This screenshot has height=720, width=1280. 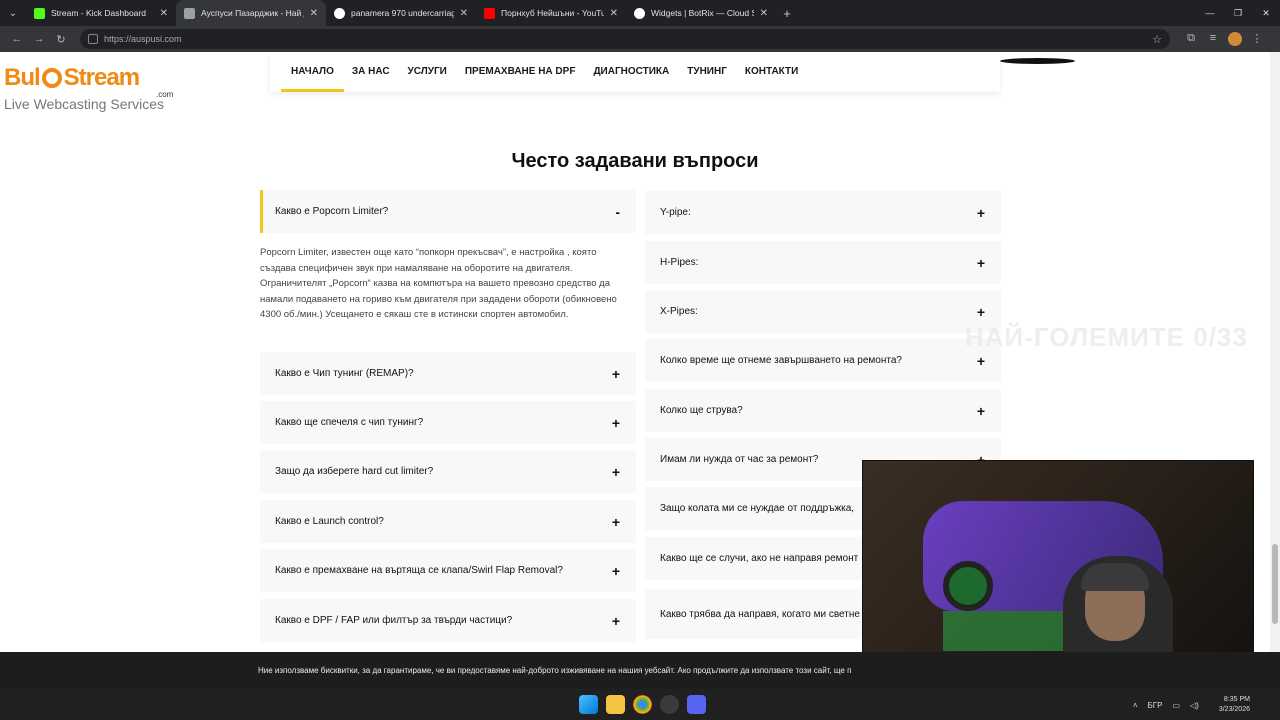 I want to click on faq-question: Какво е Чип тунинг (REMAP)?, so click(x=344, y=373).